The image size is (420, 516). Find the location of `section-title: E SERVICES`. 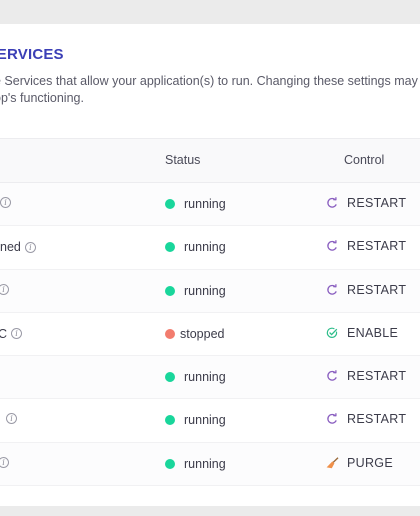

section-title: E SERVICES is located at coordinates (32, 54).